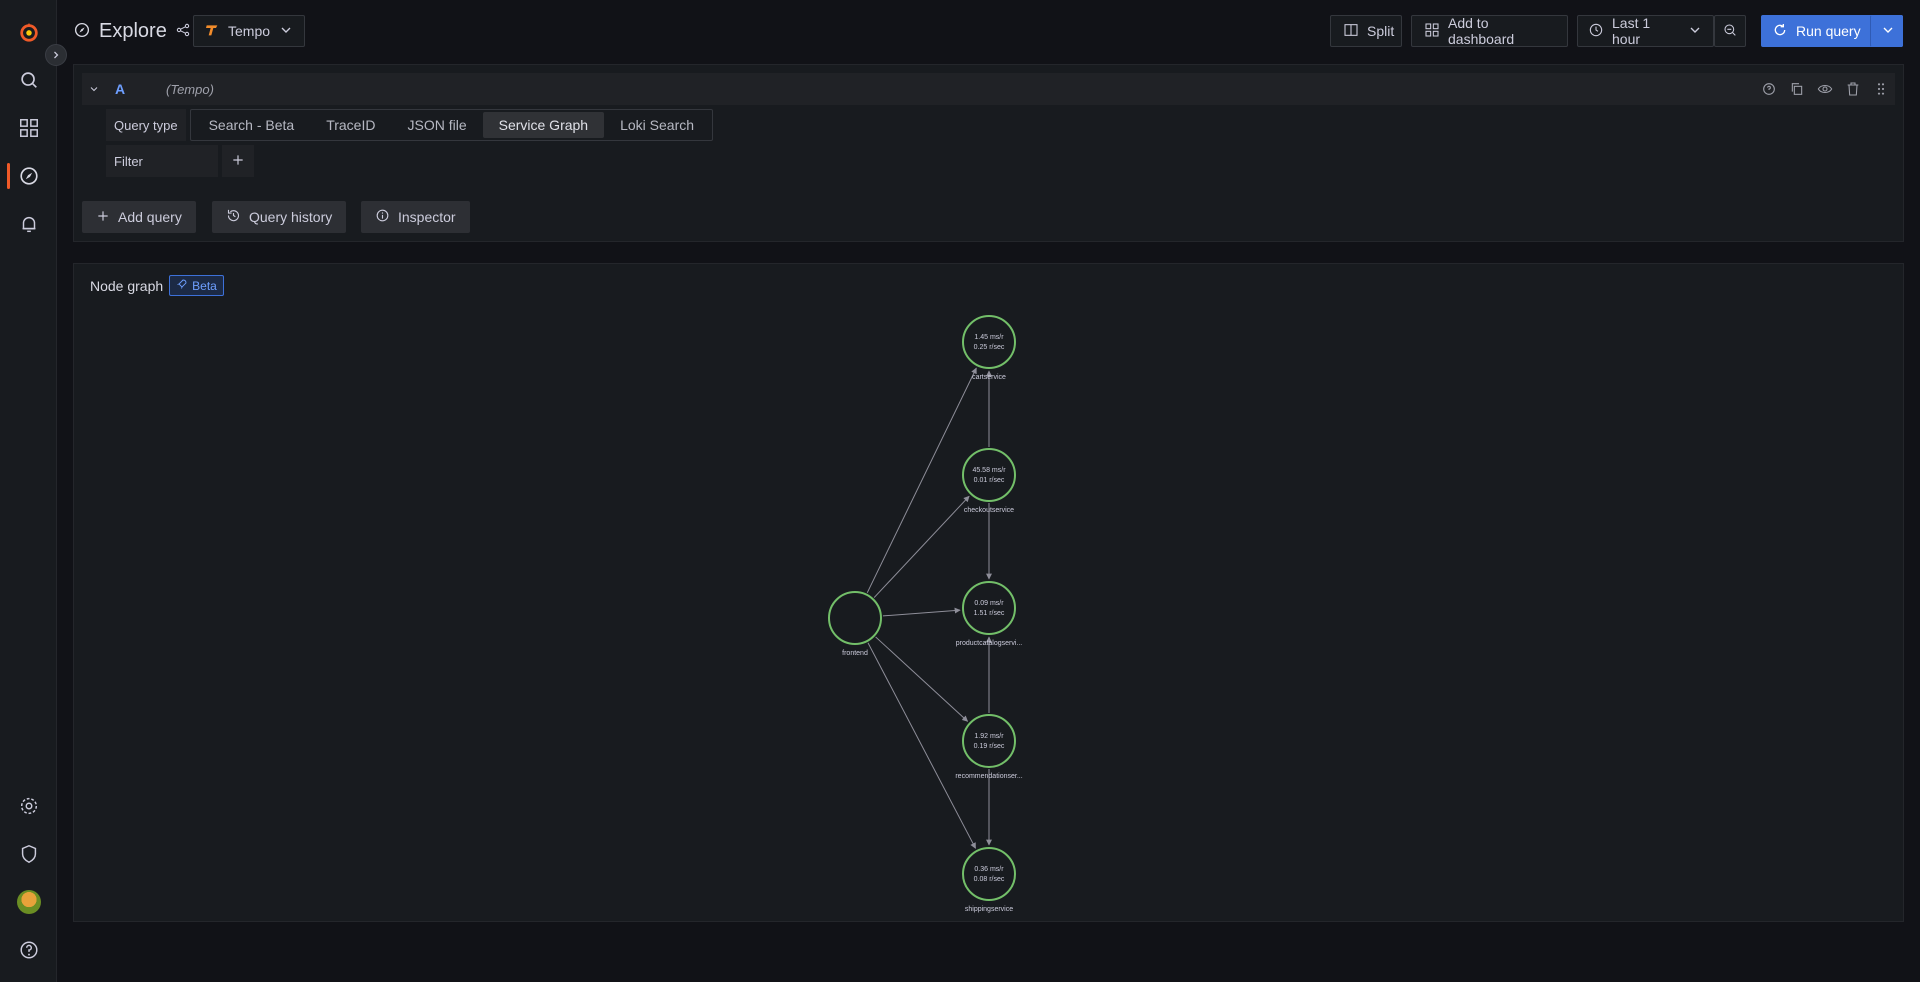 Image resolution: width=1920 pixels, height=982 pixels. Describe the element at coordinates (989, 510) in the screenshot. I see `node-label: checkoutservice` at that location.